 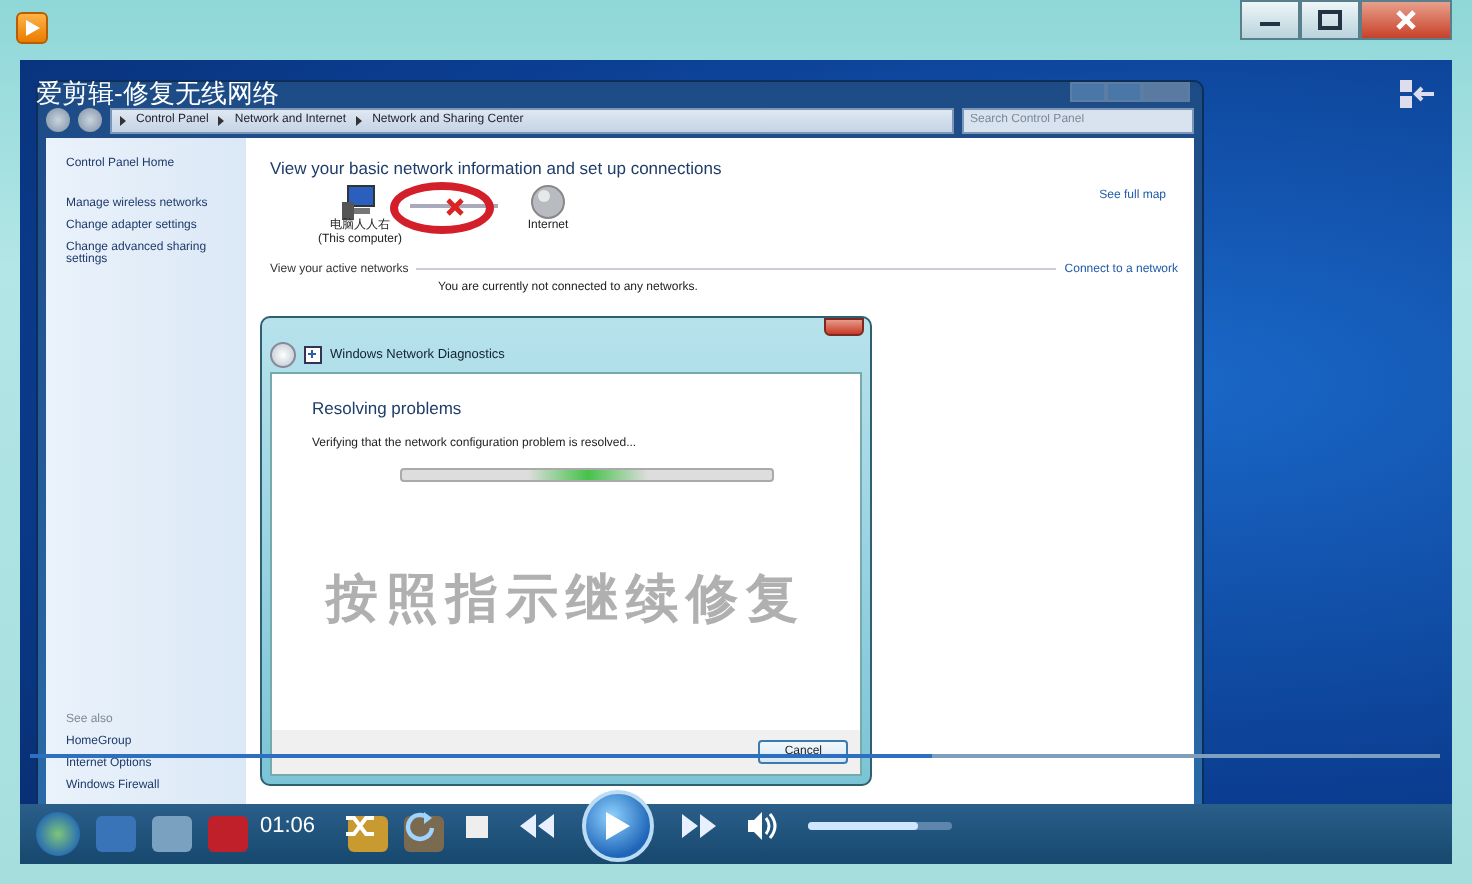 I want to click on volume-button, so click(x=762, y=826).